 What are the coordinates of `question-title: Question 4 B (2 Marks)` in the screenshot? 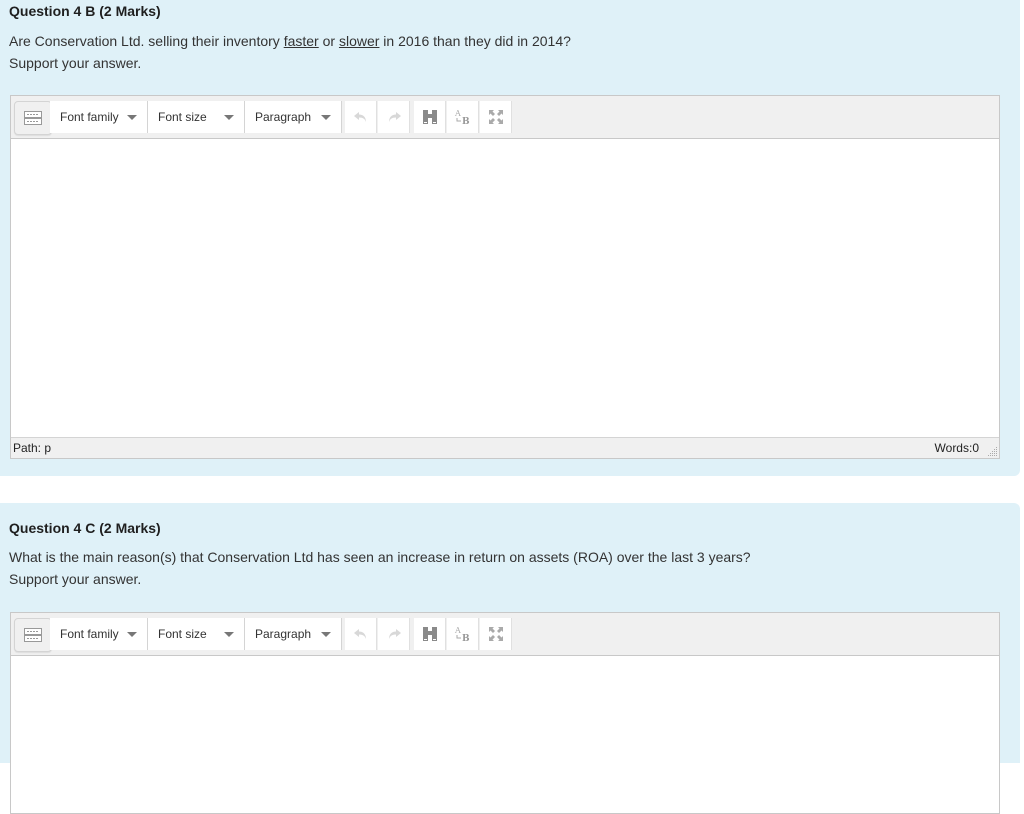 It's located at (85, 11).